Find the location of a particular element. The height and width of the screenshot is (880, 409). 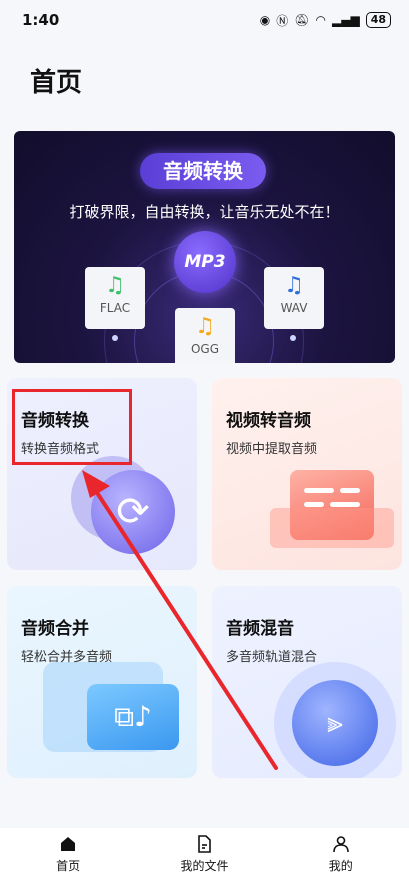

audio-mix-card: 音频混音 多音频轨道混合 ⫸ is located at coordinates (307, 682).